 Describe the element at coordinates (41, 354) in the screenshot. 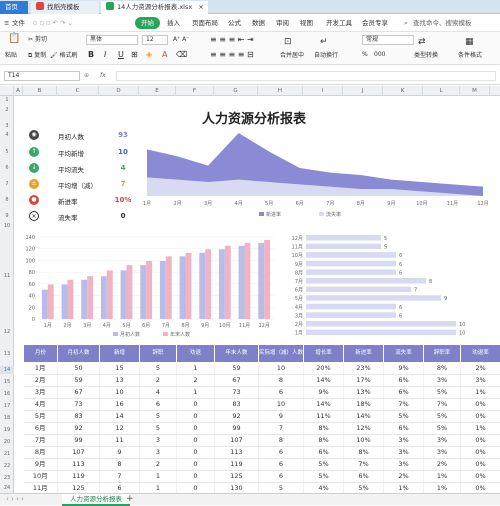

I see `table-header-cell: 月份` at that location.